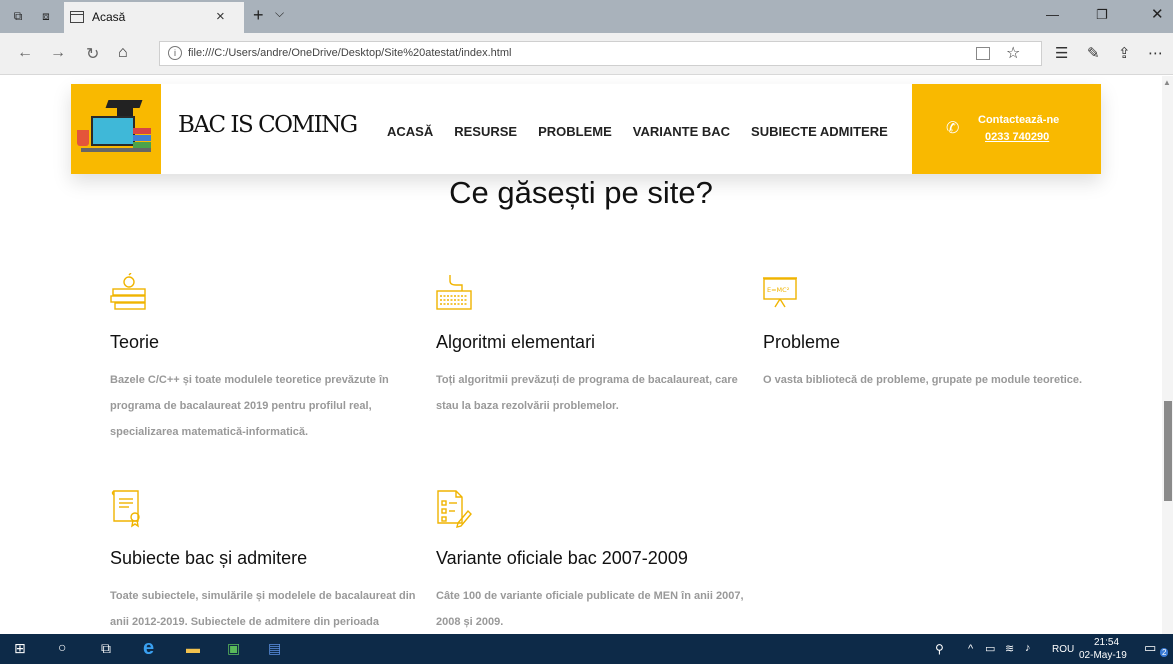  I want to click on books-apple-icon, so click(128, 291).